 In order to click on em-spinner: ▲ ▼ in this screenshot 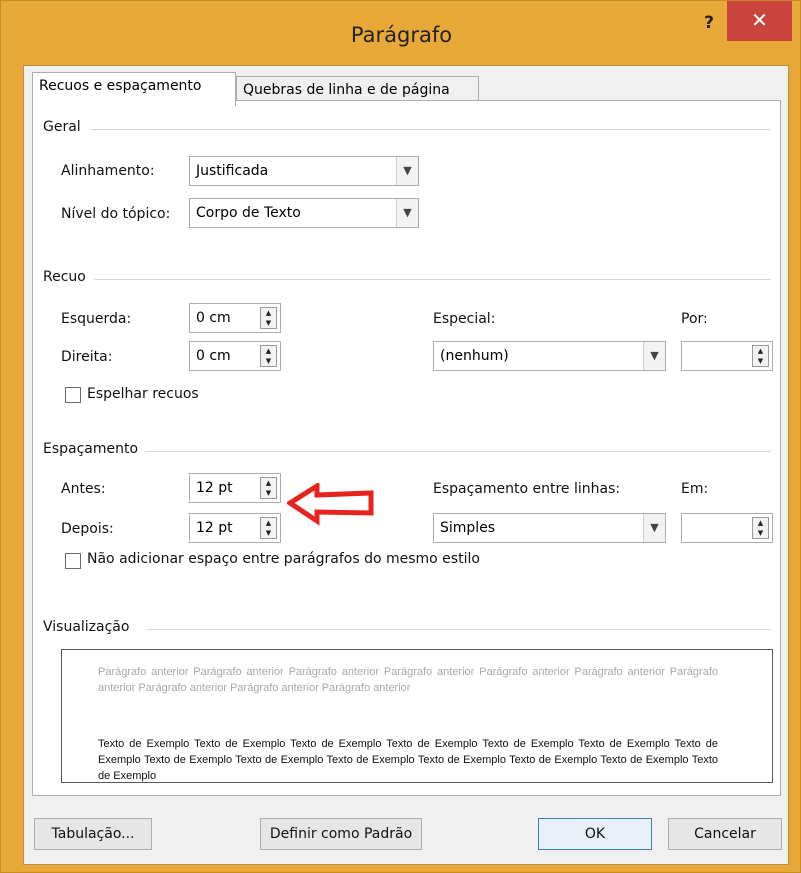, I will do `click(727, 528)`.